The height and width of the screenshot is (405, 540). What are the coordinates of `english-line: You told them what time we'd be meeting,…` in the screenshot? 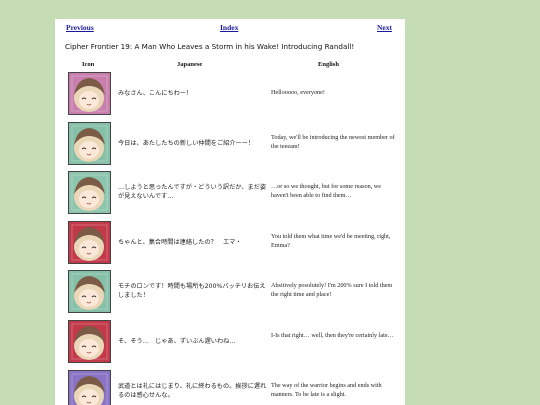 It's located at (331, 241).